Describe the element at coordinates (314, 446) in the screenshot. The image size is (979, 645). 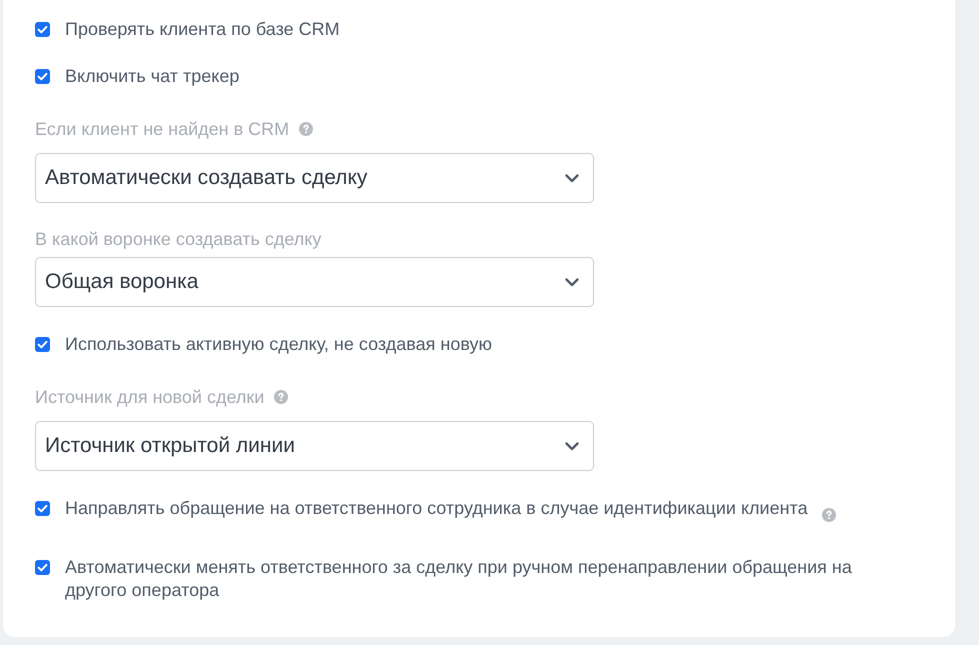
I see `select-dropdown: Источник открытой линии` at that location.